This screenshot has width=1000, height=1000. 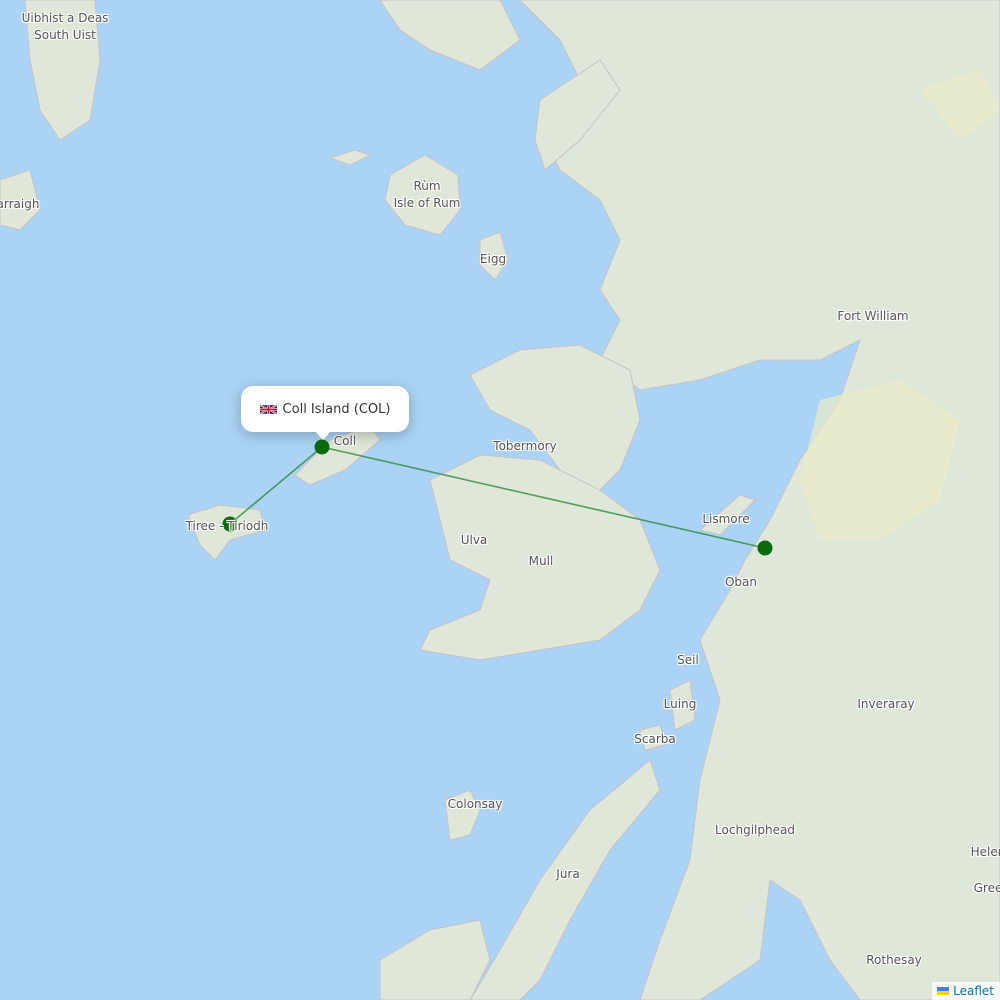 I want to click on place-label: Mull, so click(x=541, y=561).